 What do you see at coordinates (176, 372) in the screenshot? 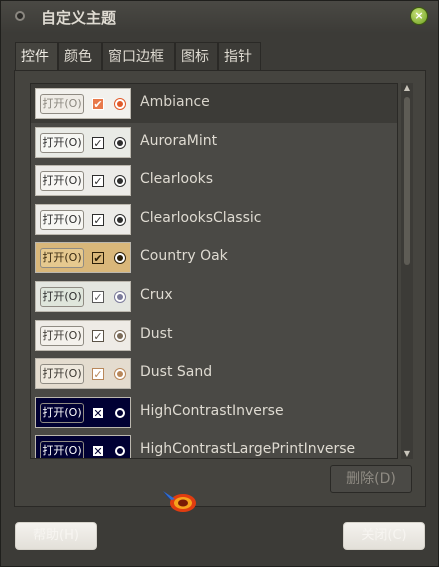
I see `theme-name: Dust Sand` at bounding box center [176, 372].